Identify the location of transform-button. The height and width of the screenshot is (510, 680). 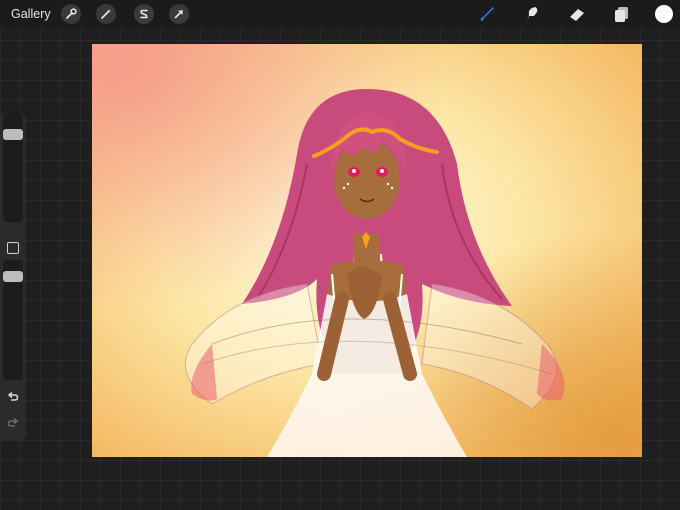
(179, 14).